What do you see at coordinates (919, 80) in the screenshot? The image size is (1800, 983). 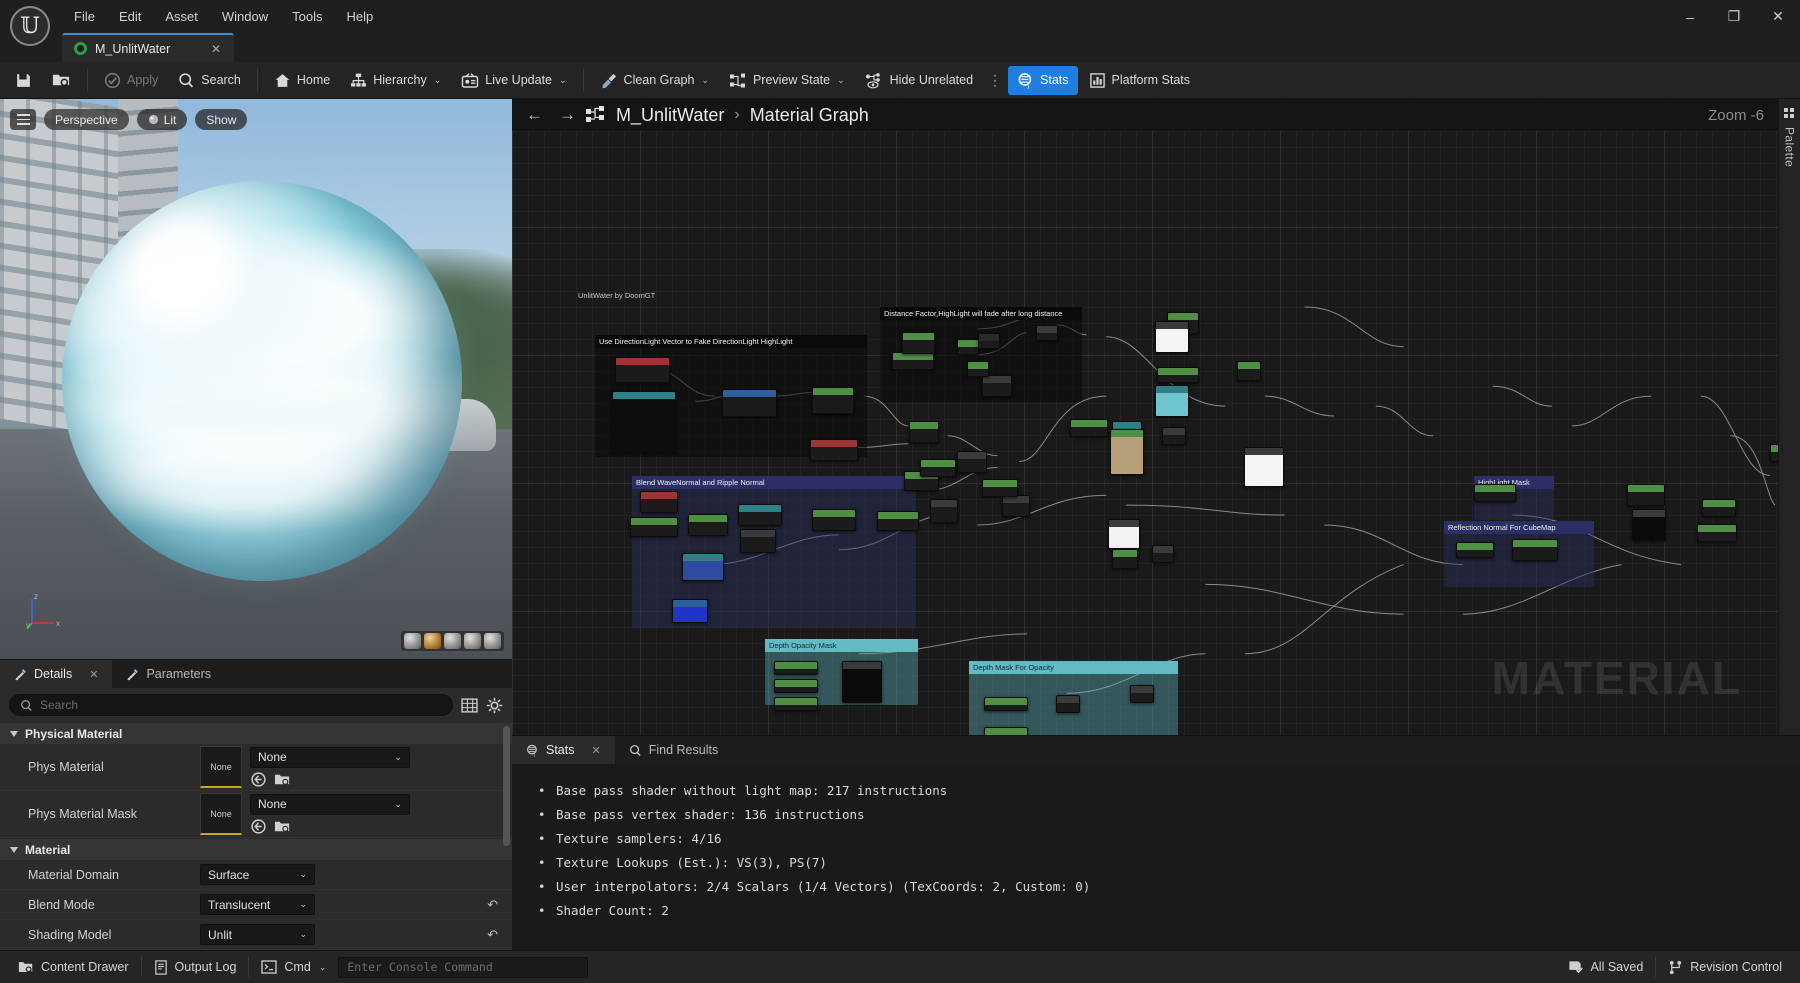 I see `hide-unrelated-button: Hide Unrelated` at bounding box center [919, 80].